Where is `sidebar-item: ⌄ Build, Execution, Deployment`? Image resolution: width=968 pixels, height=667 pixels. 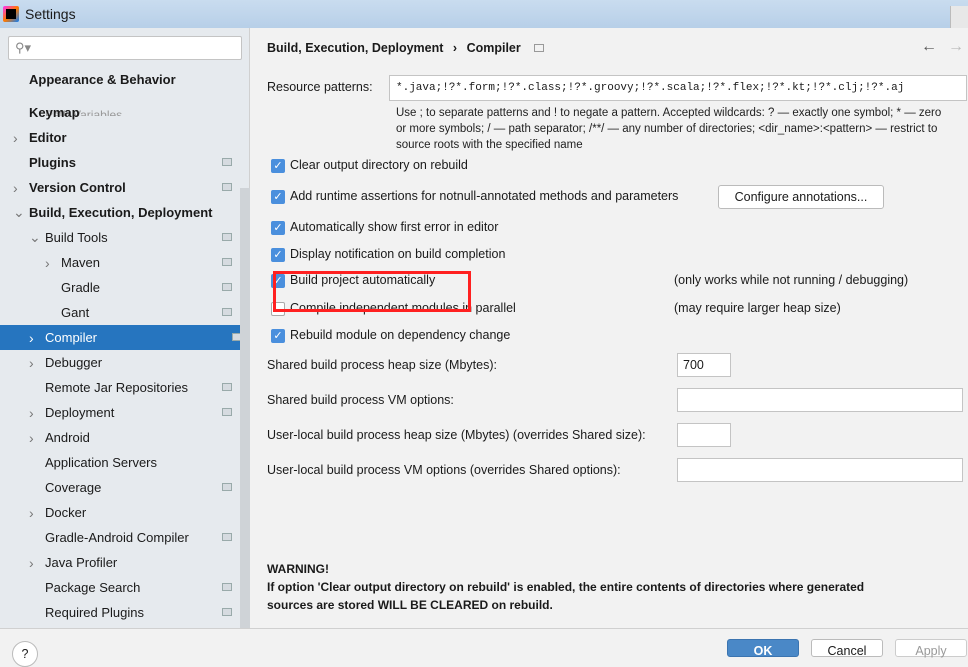 sidebar-item: ⌄ Build, Execution, Deployment is located at coordinates (120, 212).